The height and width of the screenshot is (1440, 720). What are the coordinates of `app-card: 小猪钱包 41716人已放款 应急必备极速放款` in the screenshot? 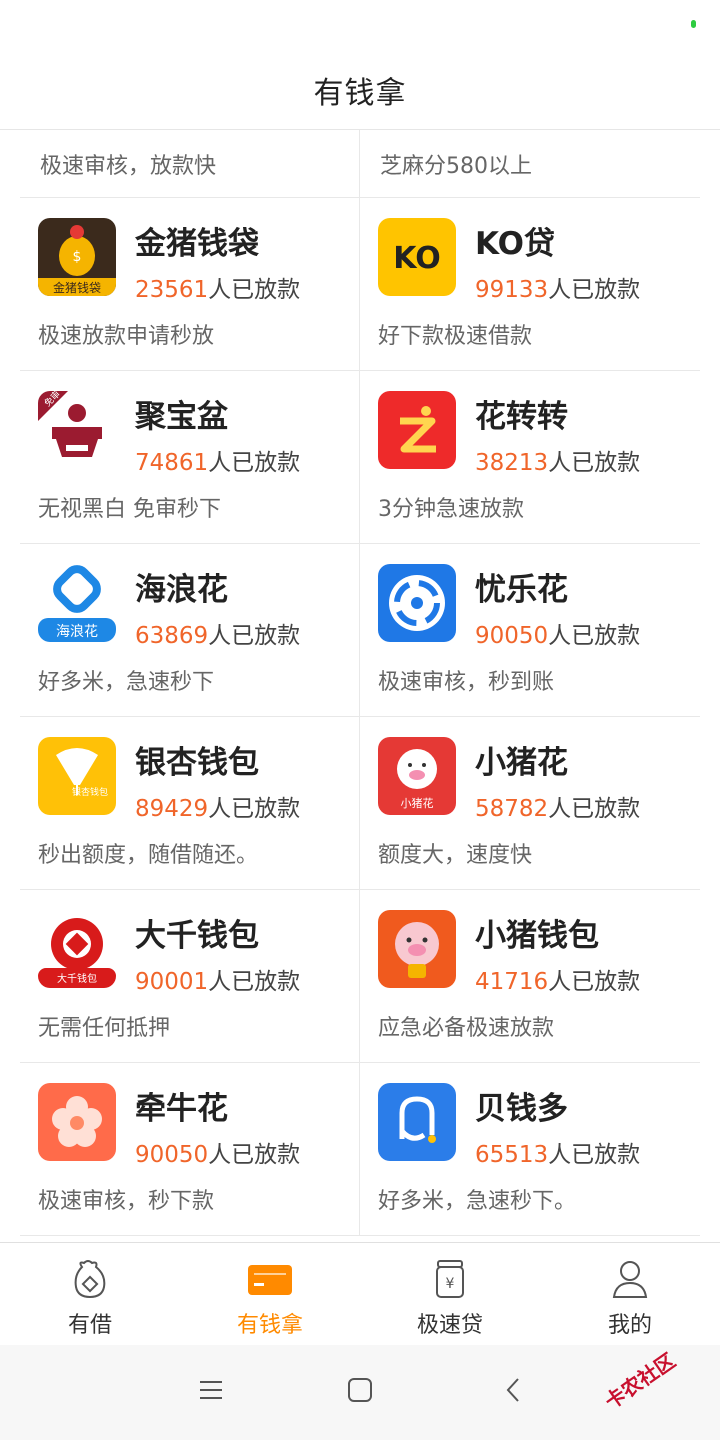 It's located at (530, 976).